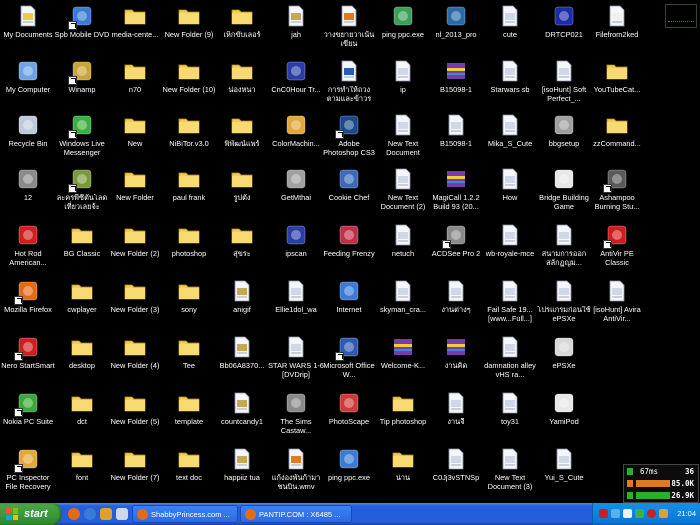  Describe the element at coordinates (456, 360) in the screenshot. I see `desktop-icon: งานคิด` at that location.